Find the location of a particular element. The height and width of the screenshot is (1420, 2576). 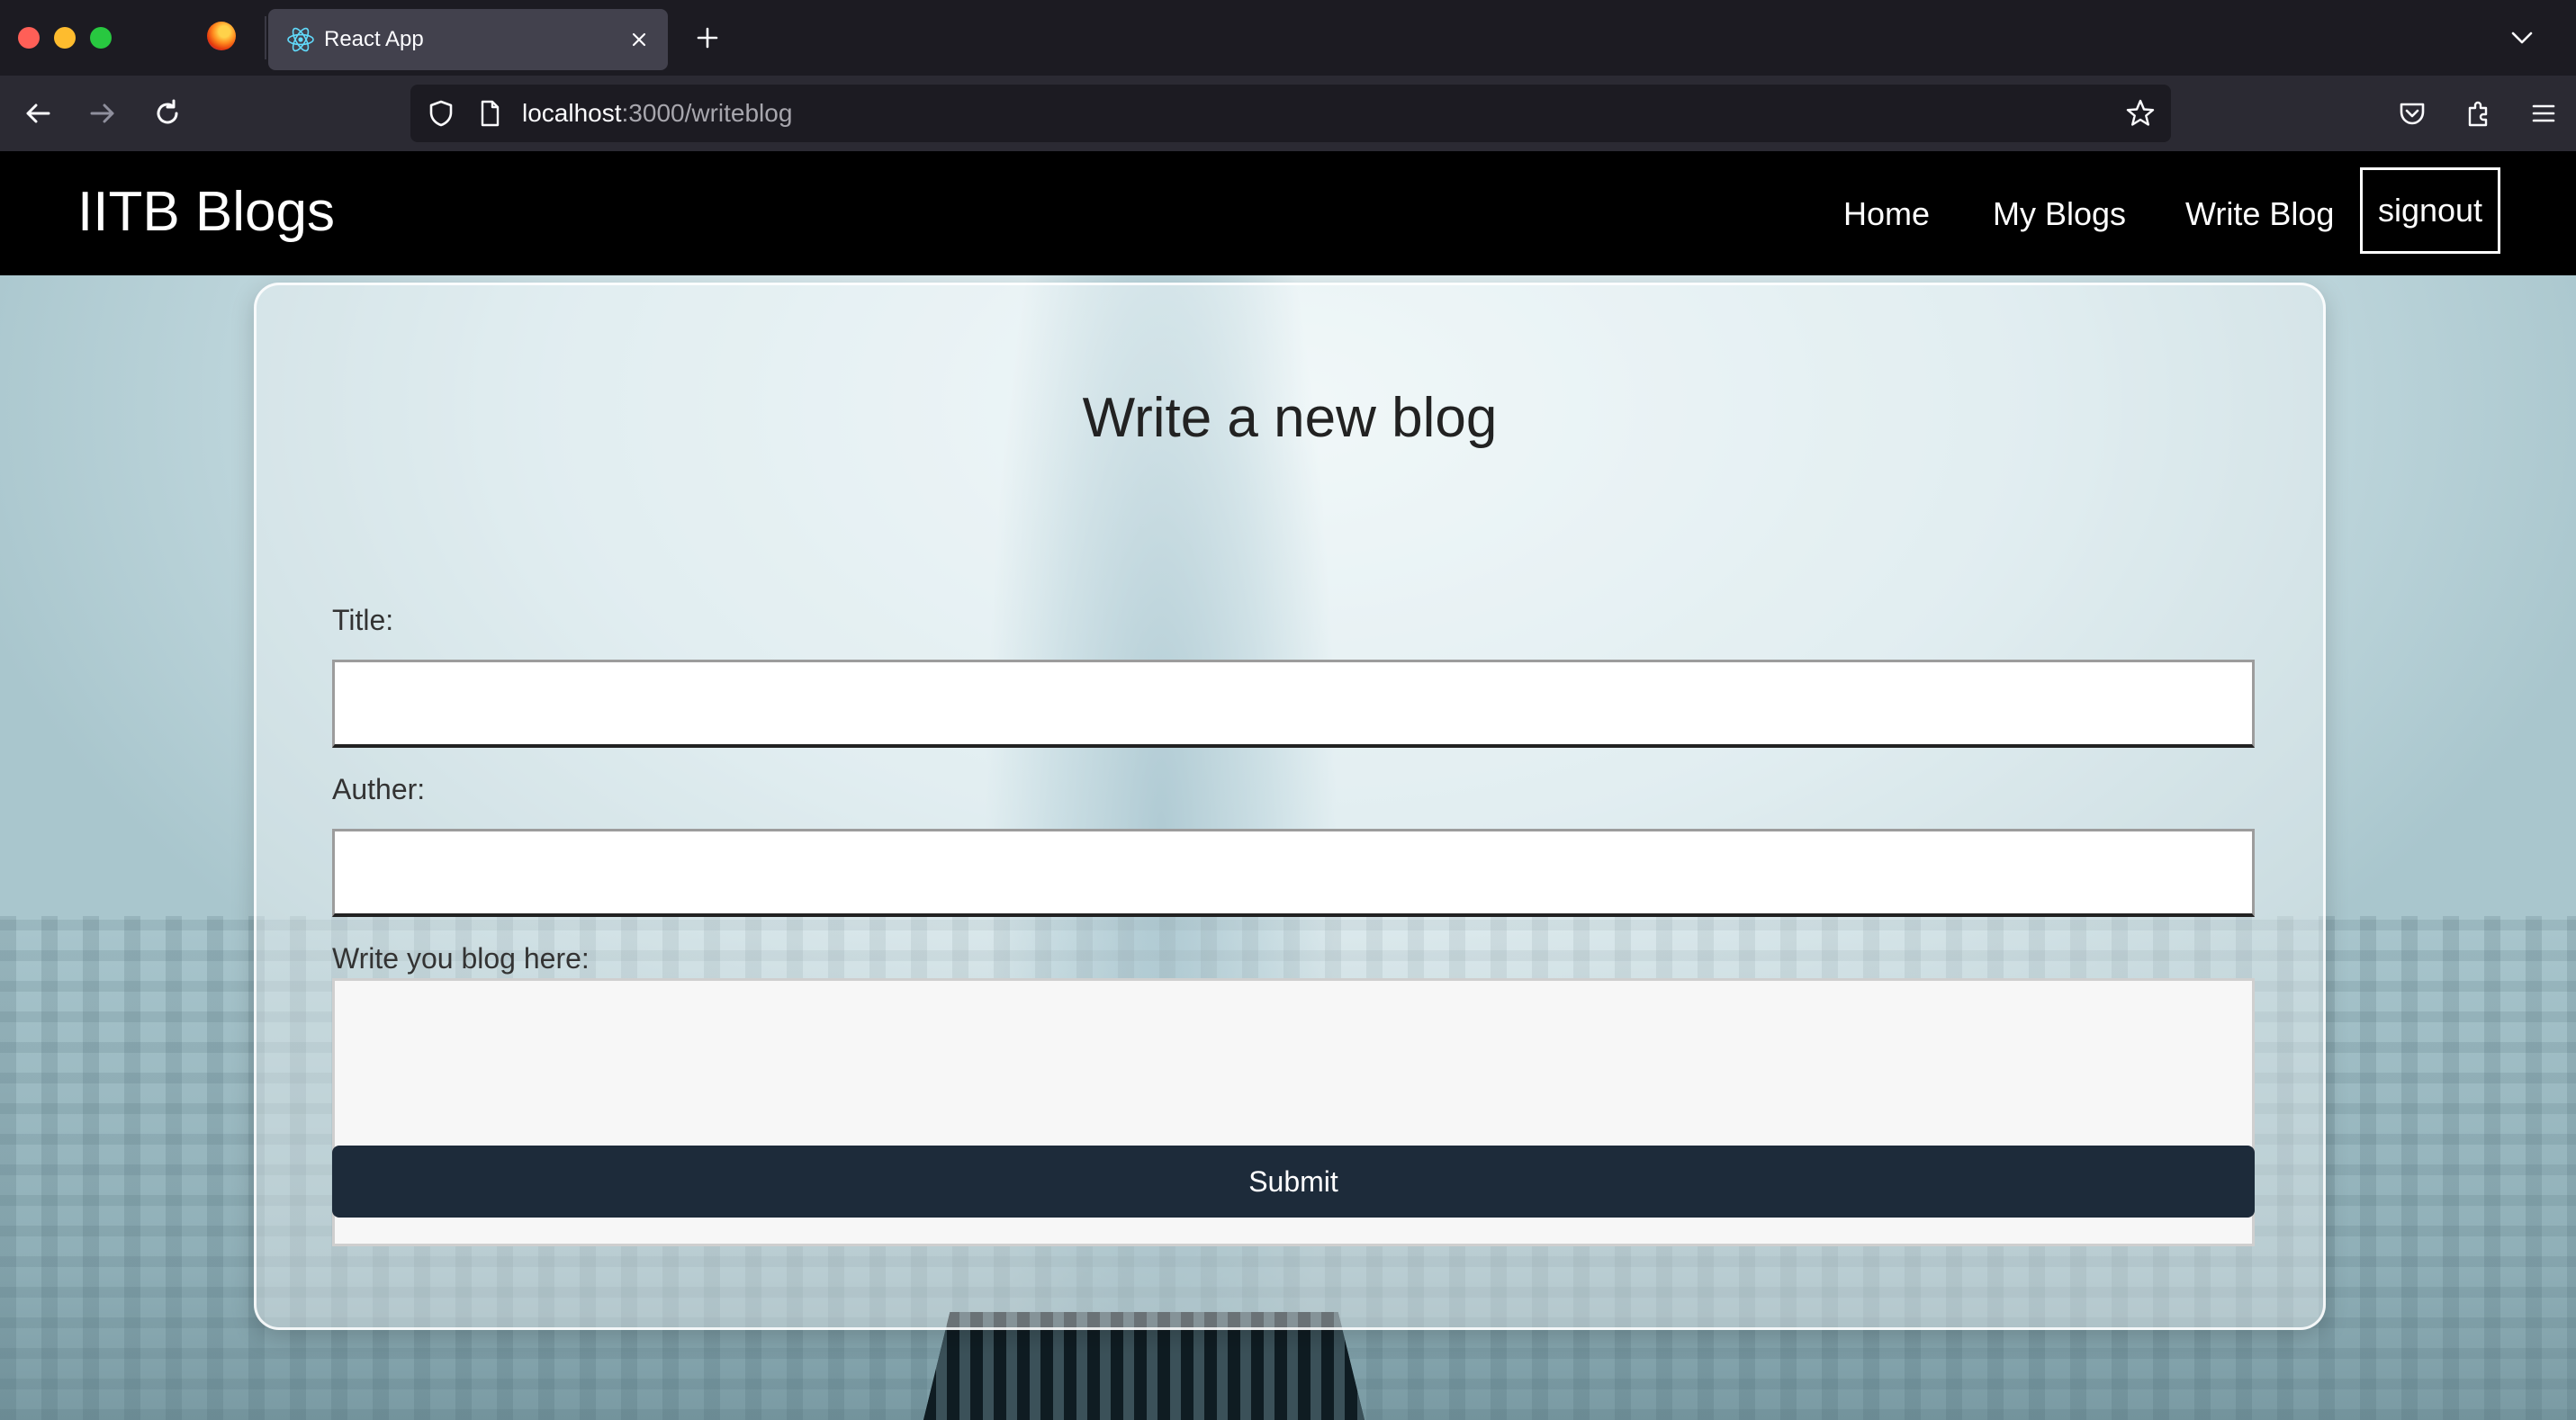

site-brand: IITB Blogs is located at coordinates (206, 212).